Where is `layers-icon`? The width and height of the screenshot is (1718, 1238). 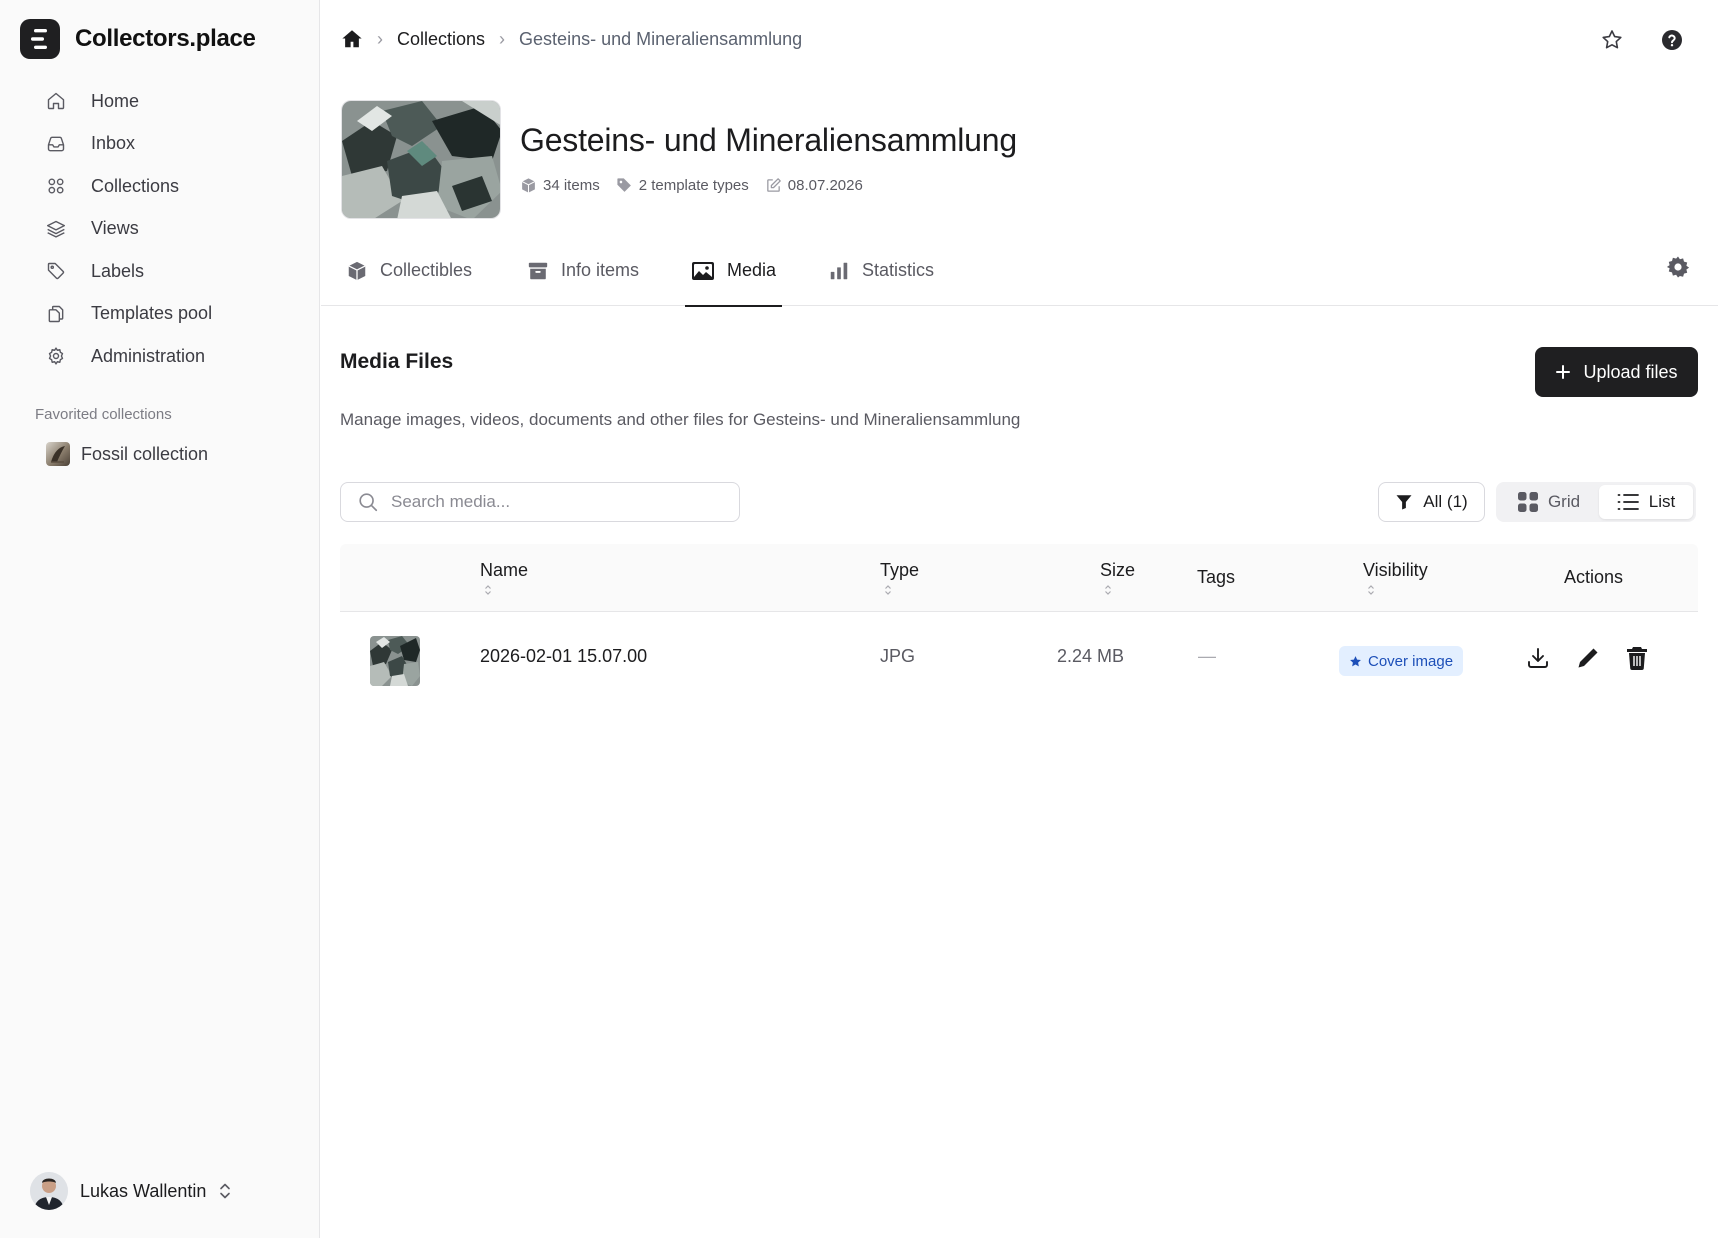 layers-icon is located at coordinates (56, 229).